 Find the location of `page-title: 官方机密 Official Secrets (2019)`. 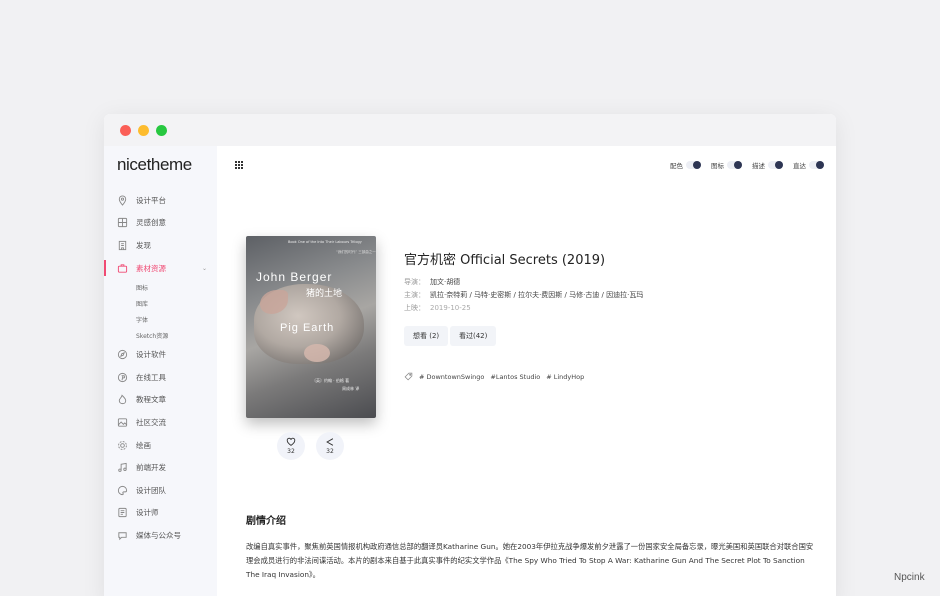

page-title: 官方机密 Official Secrets (2019) is located at coordinates (505, 260).